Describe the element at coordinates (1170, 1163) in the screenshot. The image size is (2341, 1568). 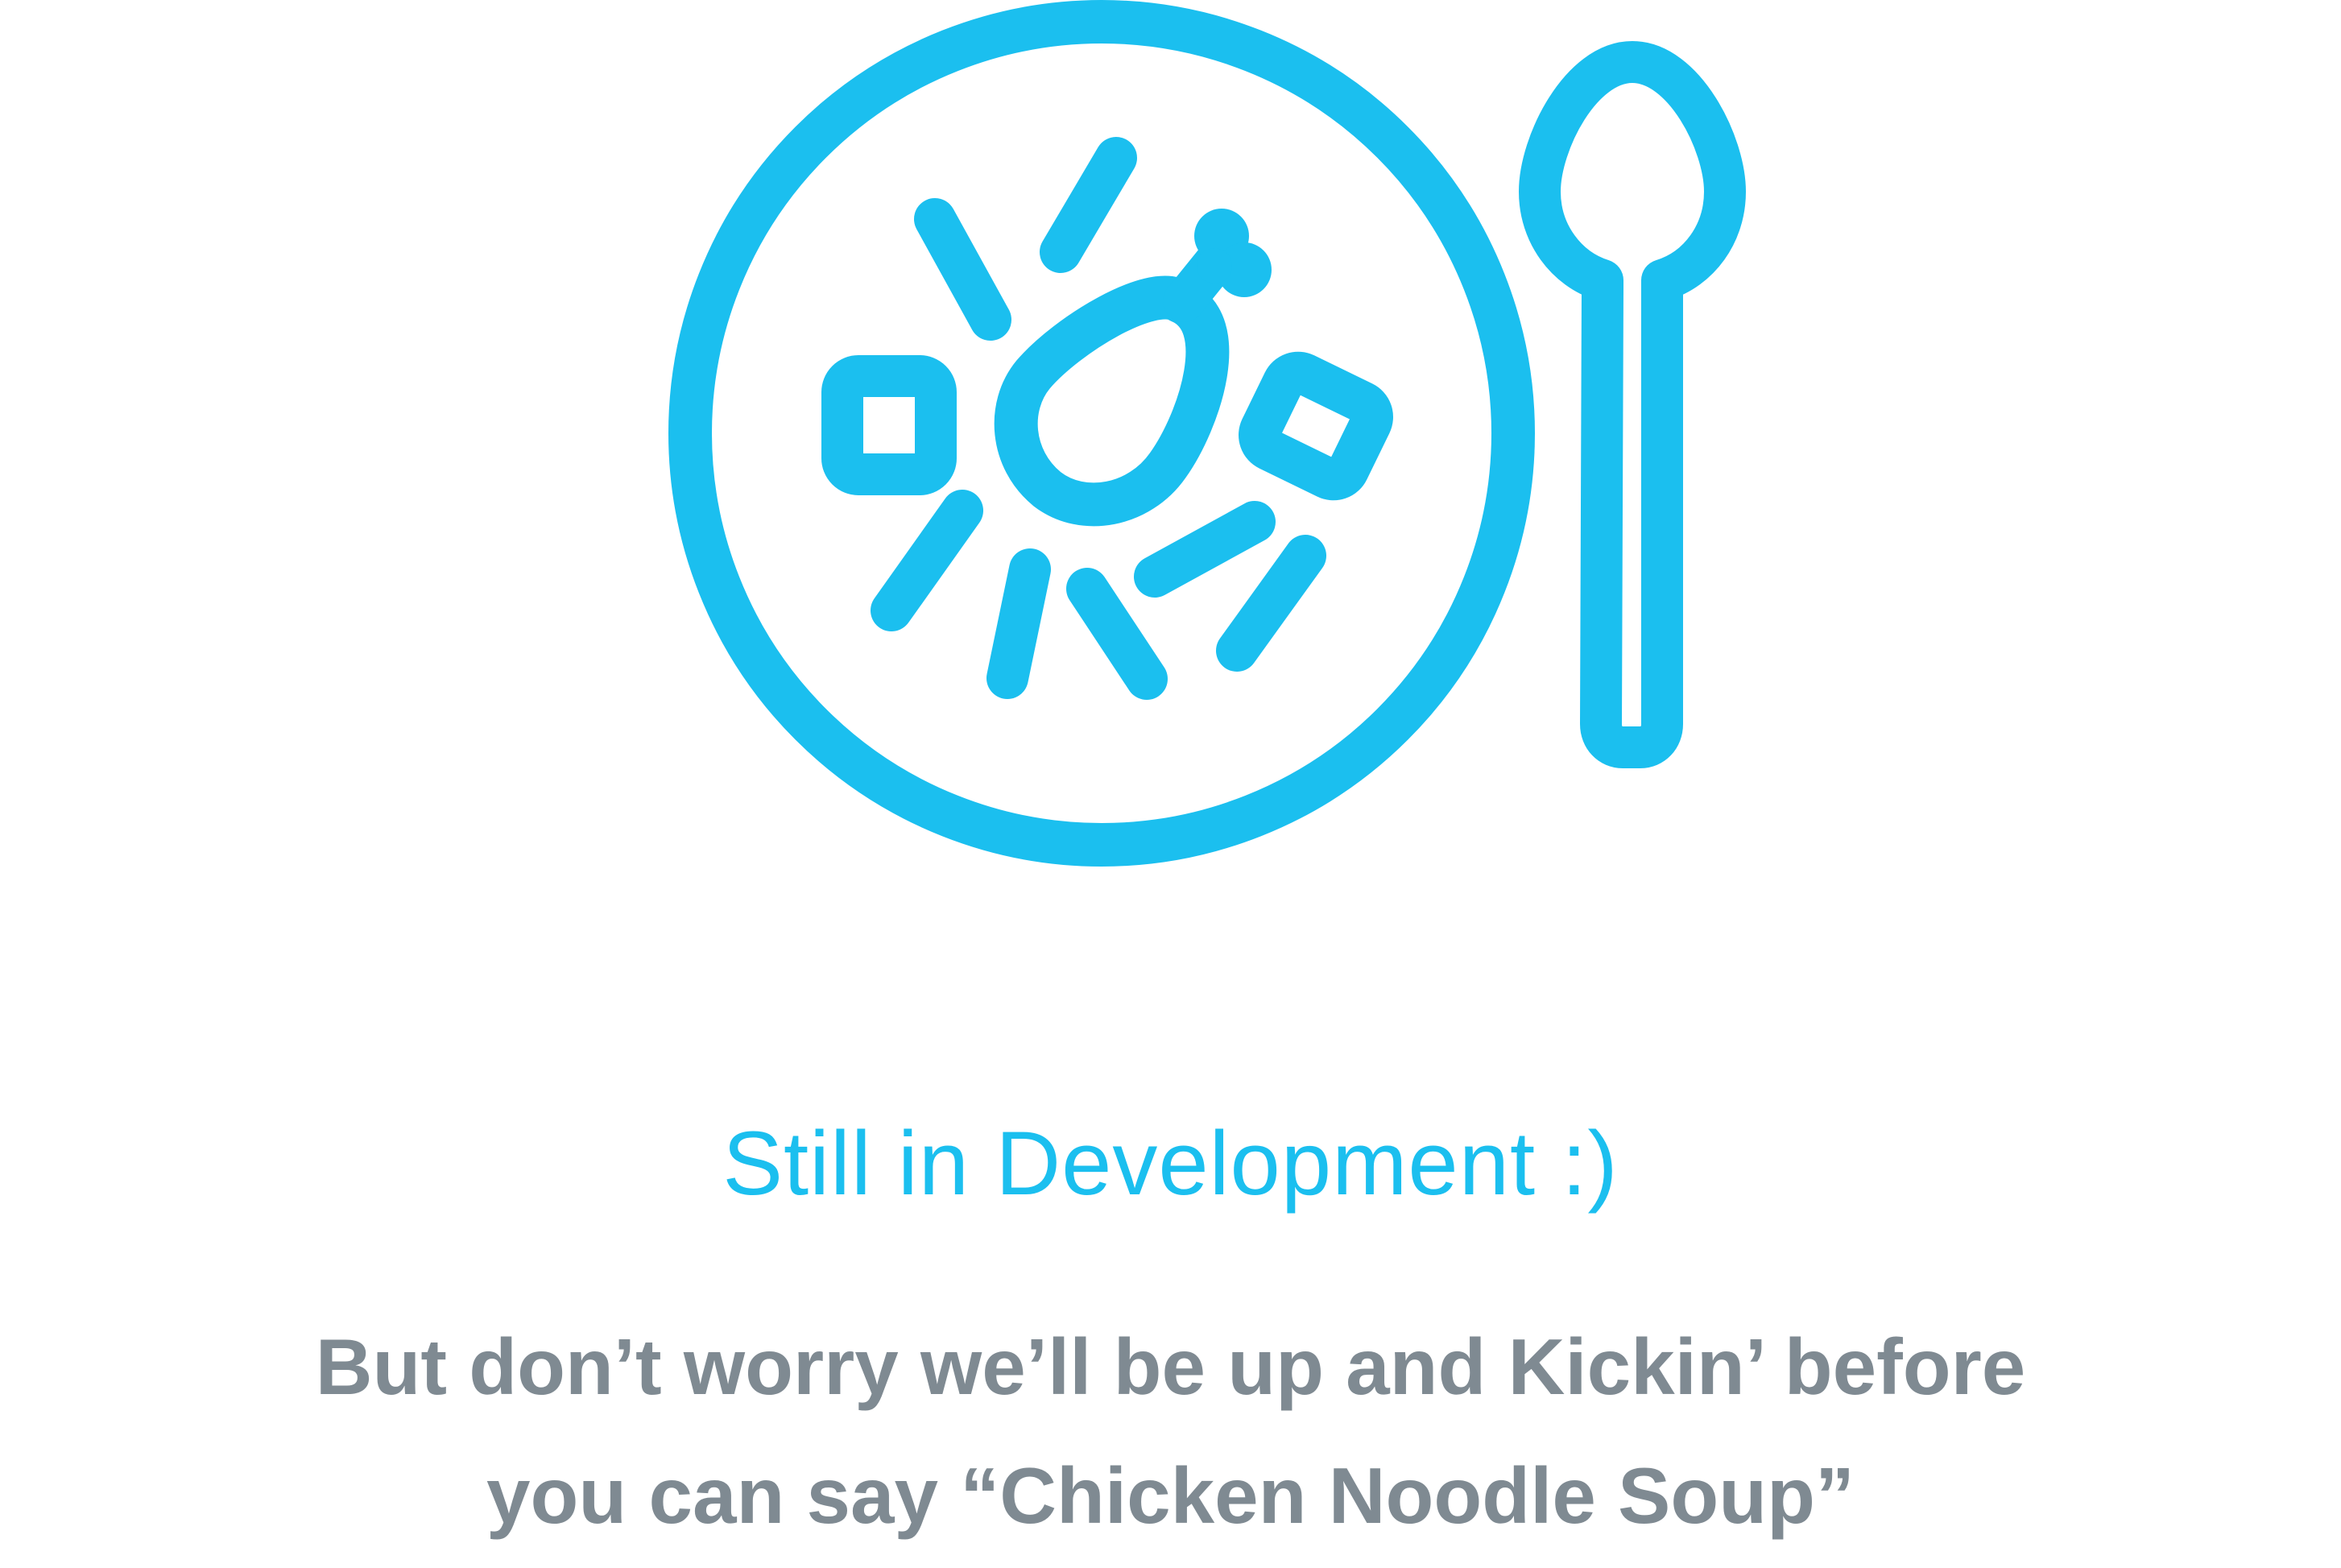
I see `page-title: Still in Development :)` at that location.